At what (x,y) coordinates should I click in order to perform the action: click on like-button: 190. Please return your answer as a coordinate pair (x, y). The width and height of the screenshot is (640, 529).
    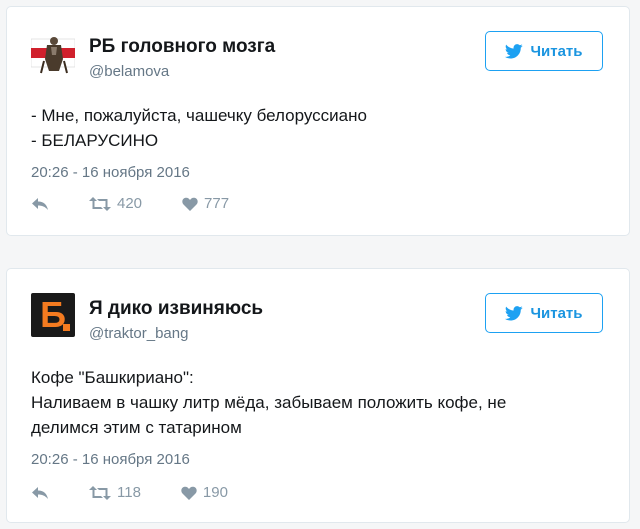
    Looking at the image, I should click on (204, 492).